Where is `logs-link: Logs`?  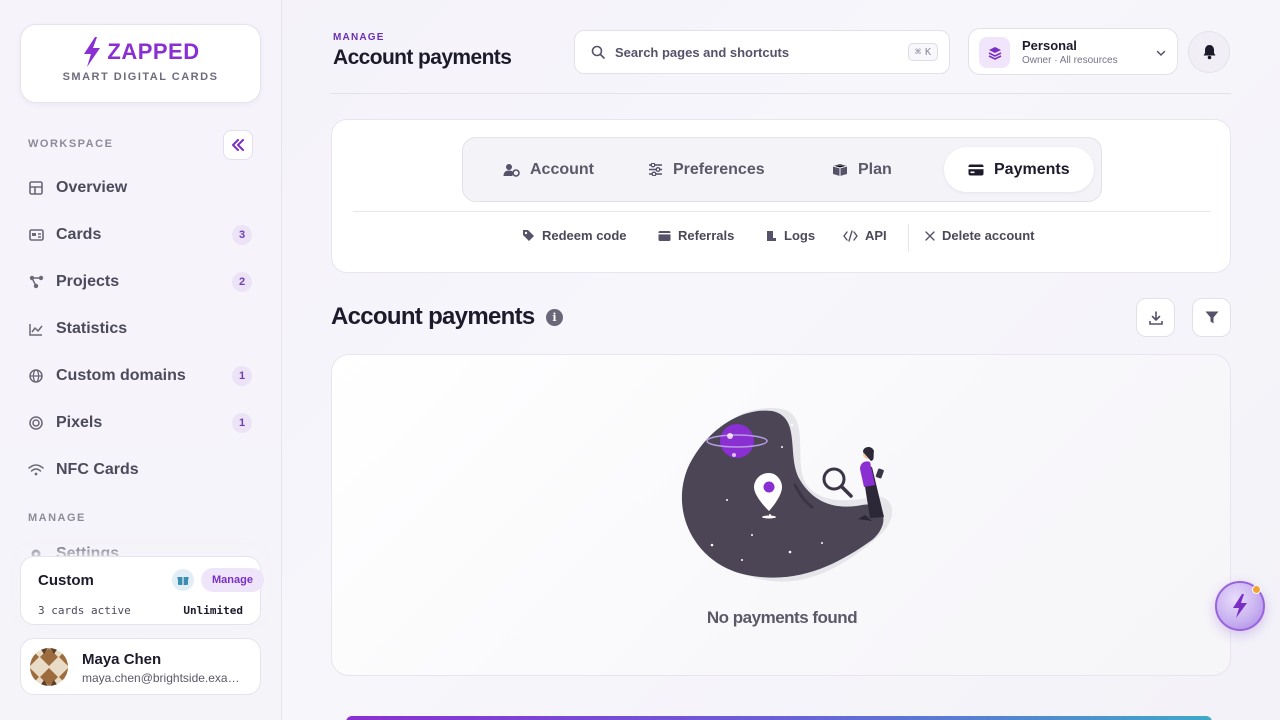 logs-link: Logs is located at coordinates (789, 235).